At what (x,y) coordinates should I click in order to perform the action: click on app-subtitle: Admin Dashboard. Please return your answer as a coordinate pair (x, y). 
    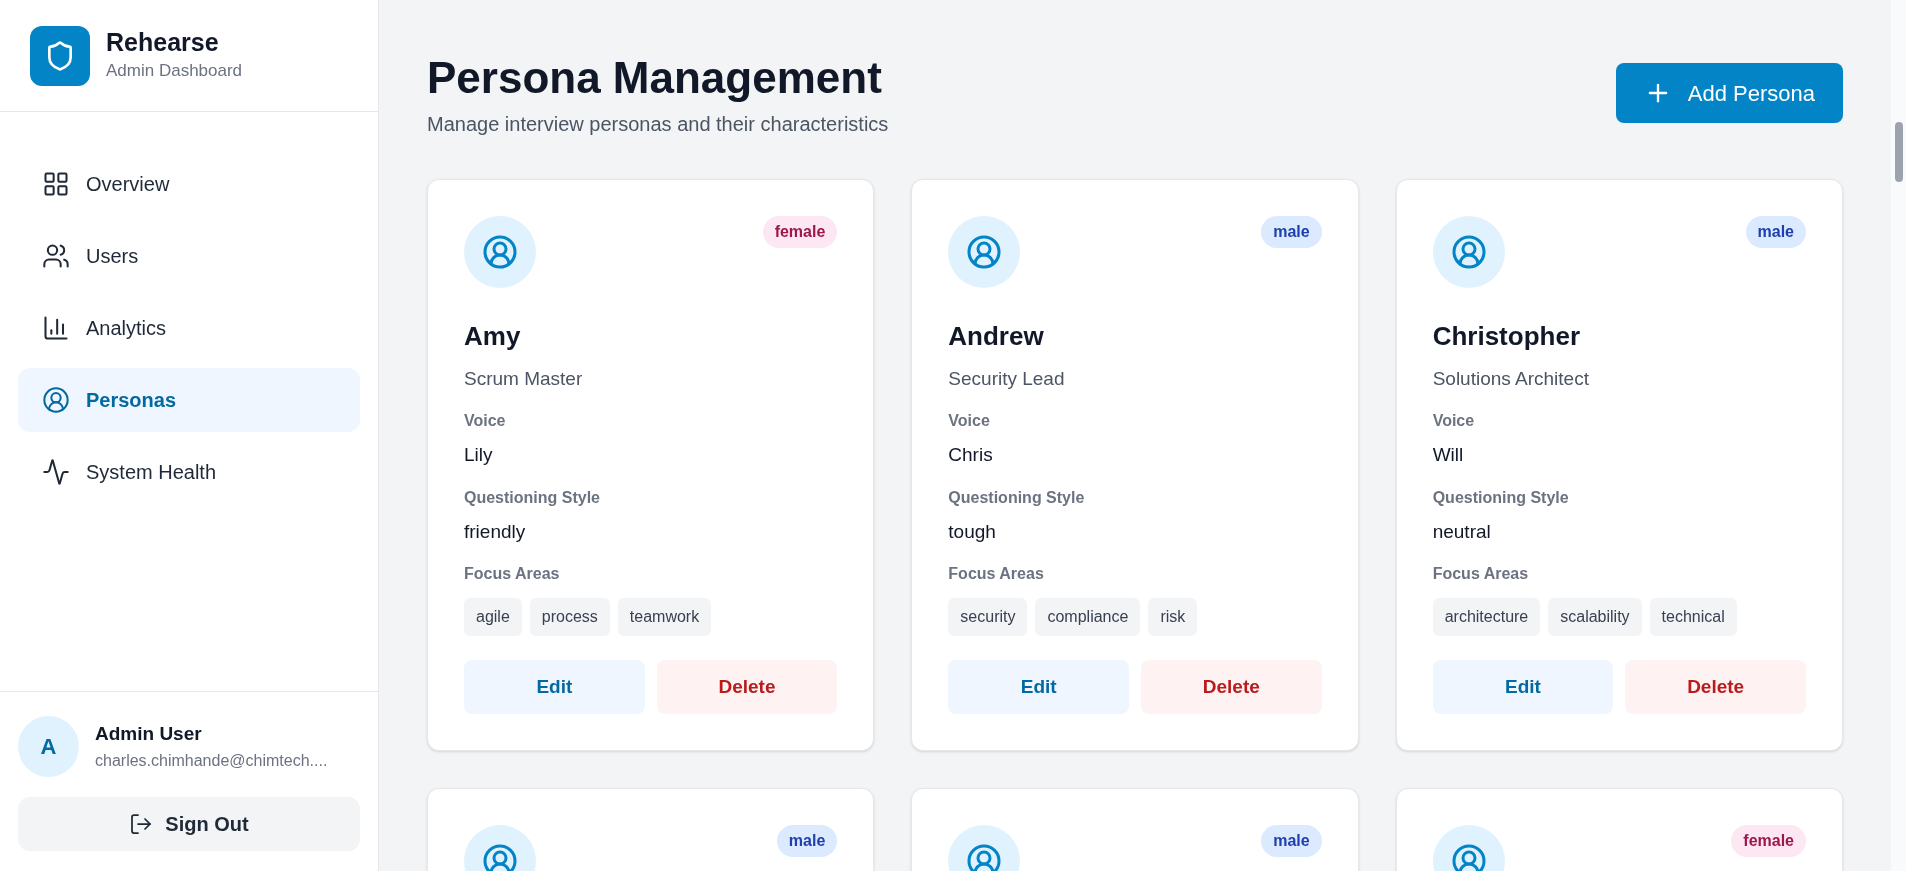
    Looking at the image, I should click on (174, 71).